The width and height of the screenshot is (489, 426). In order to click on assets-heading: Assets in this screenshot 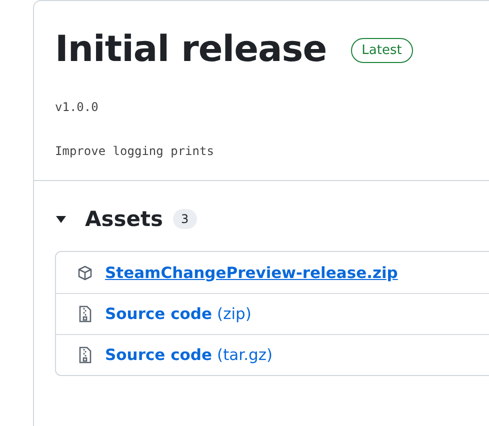, I will do `click(124, 219)`.